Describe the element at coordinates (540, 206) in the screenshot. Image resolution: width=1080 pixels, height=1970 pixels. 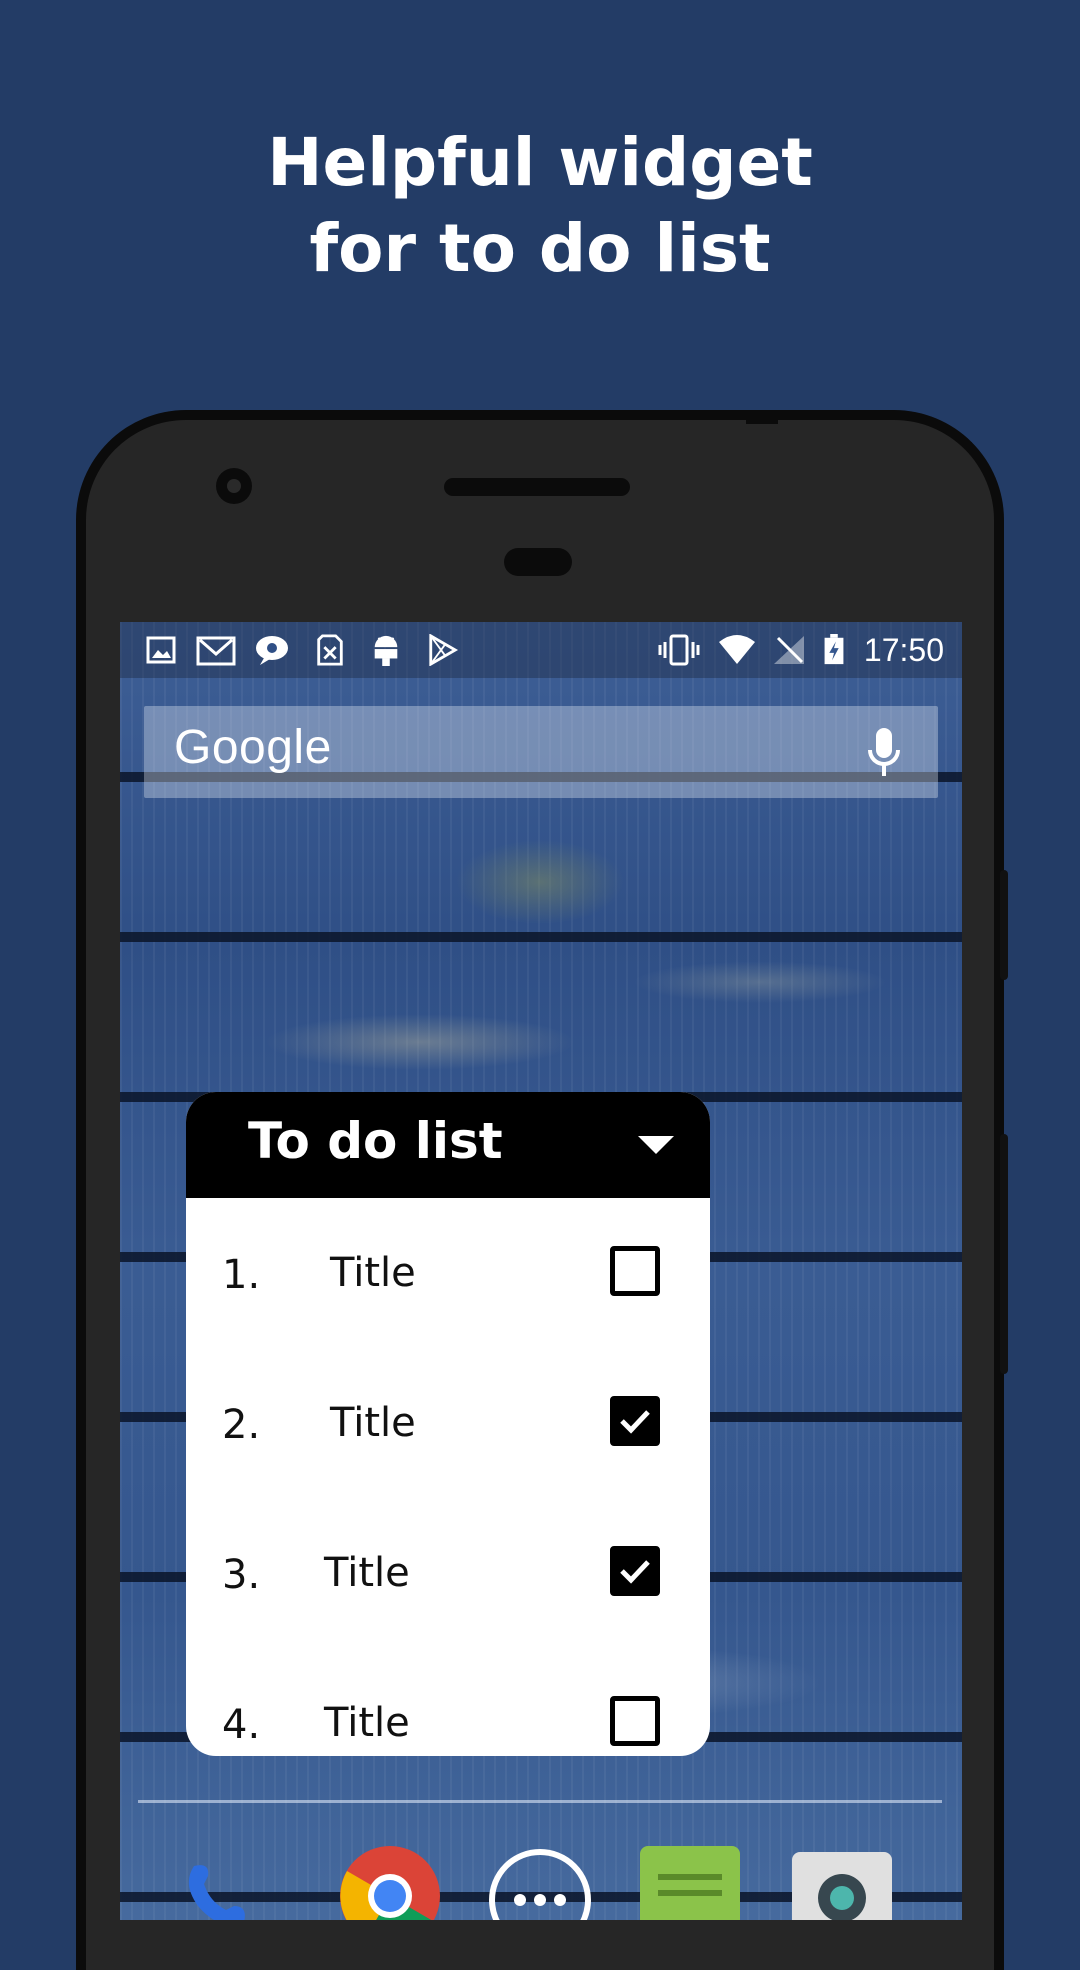
I see `headline: Helpful widget for to do list` at that location.